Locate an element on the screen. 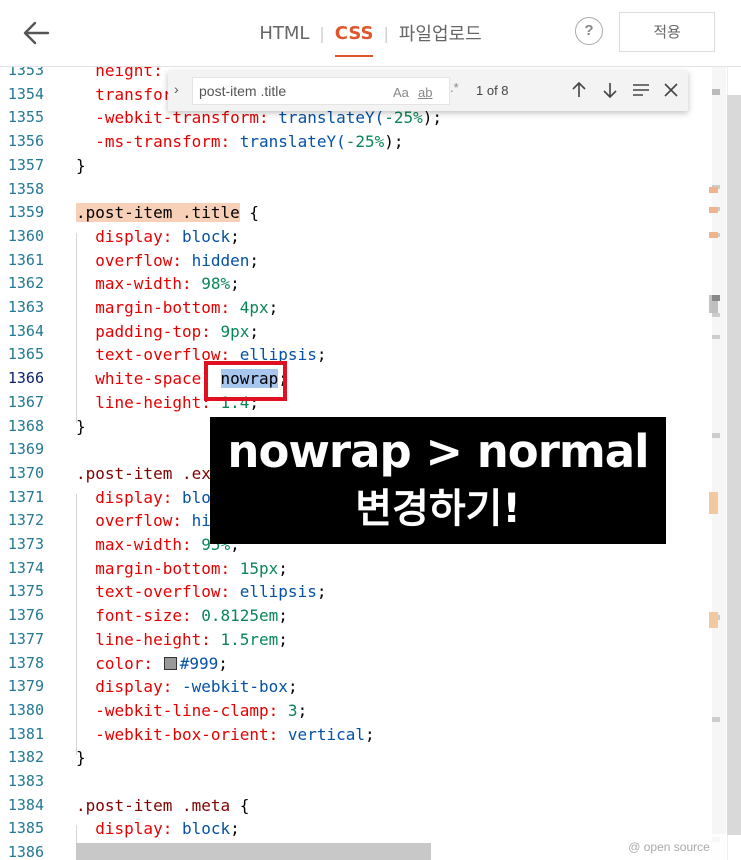  code-token: .post-item .ex is located at coordinates (143, 473).